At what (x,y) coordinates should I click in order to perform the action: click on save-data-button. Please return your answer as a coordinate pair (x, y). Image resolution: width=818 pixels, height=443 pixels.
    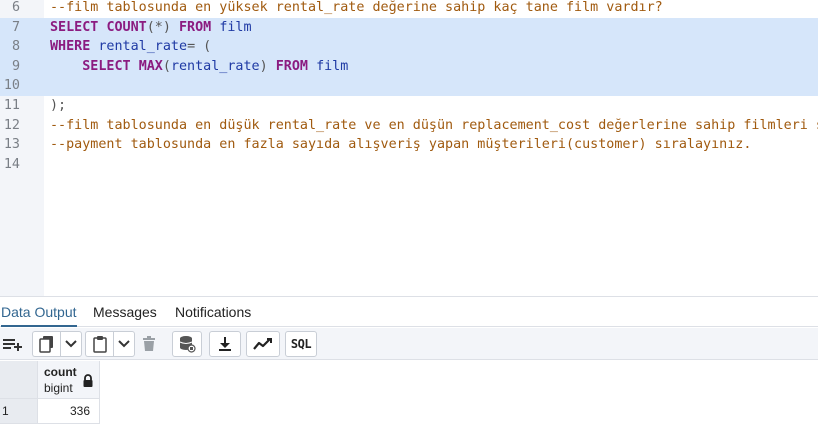
    Looking at the image, I should click on (187, 344).